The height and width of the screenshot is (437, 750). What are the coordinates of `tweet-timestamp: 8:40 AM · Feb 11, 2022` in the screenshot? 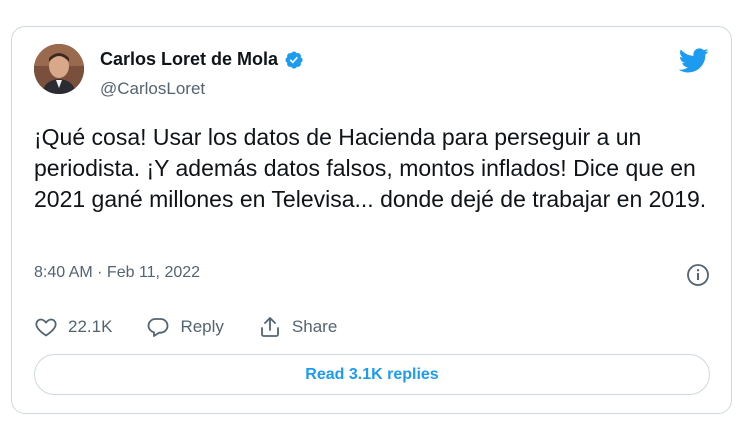 It's located at (117, 273).